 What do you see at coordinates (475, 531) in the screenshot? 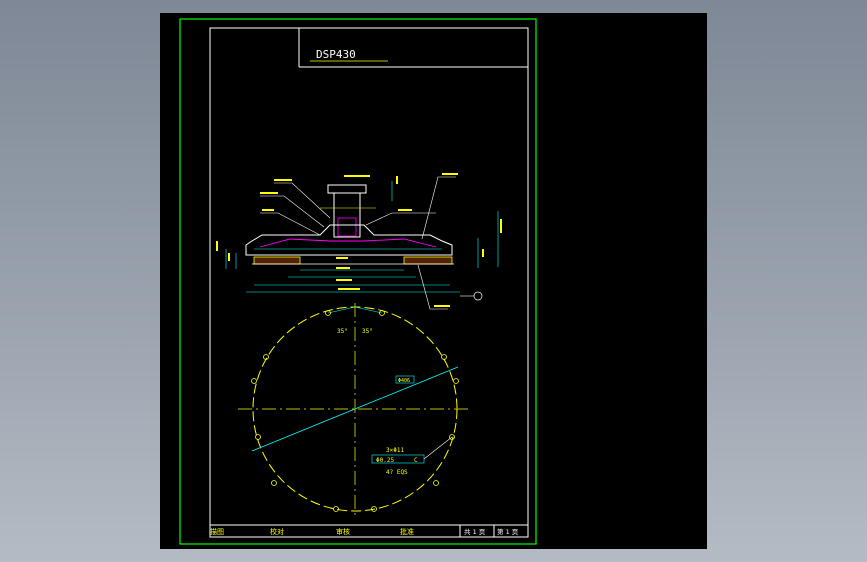
I see `sheets-total: 共 1 页` at bounding box center [475, 531].